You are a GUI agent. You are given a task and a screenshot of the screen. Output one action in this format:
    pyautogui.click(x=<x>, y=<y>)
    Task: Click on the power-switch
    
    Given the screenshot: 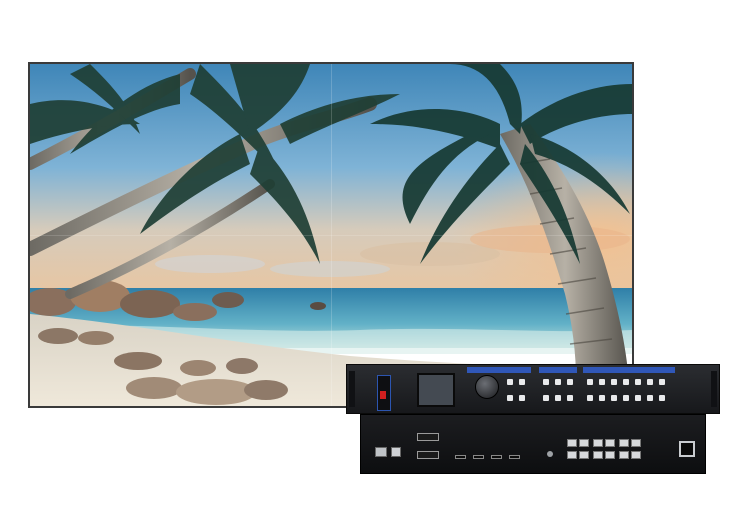 What is the action you would take?
    pyautogui.click(x=383, y=395)
    